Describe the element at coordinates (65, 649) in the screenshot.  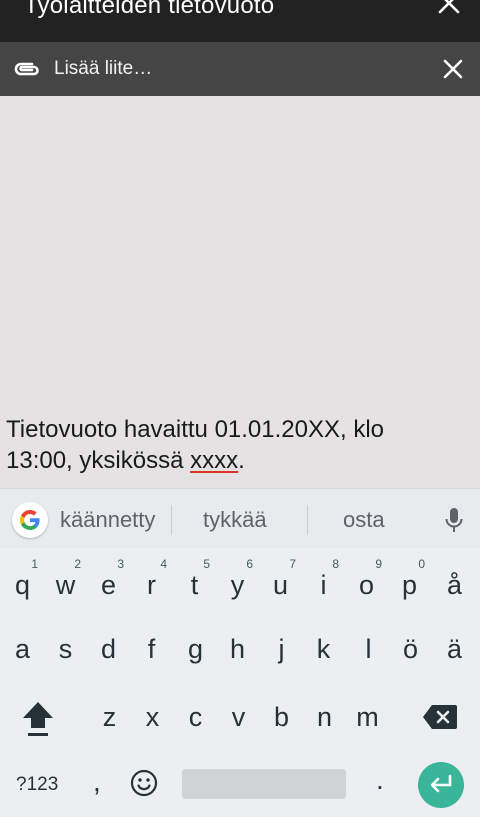
I see `key-s: s` at that location.